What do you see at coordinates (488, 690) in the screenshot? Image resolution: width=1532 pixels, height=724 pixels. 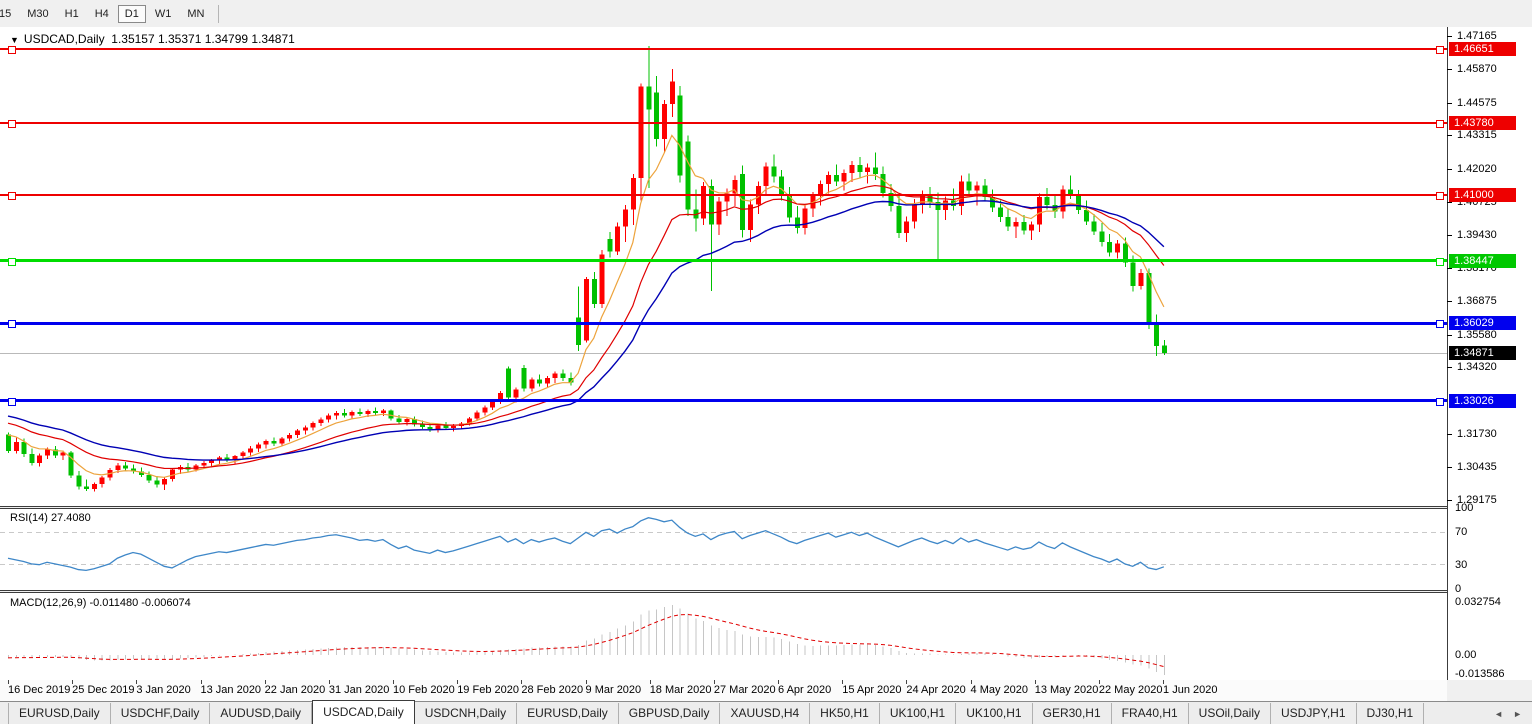 I see `date-label: 19 Feb 2020` at bounding box center [488, 690].